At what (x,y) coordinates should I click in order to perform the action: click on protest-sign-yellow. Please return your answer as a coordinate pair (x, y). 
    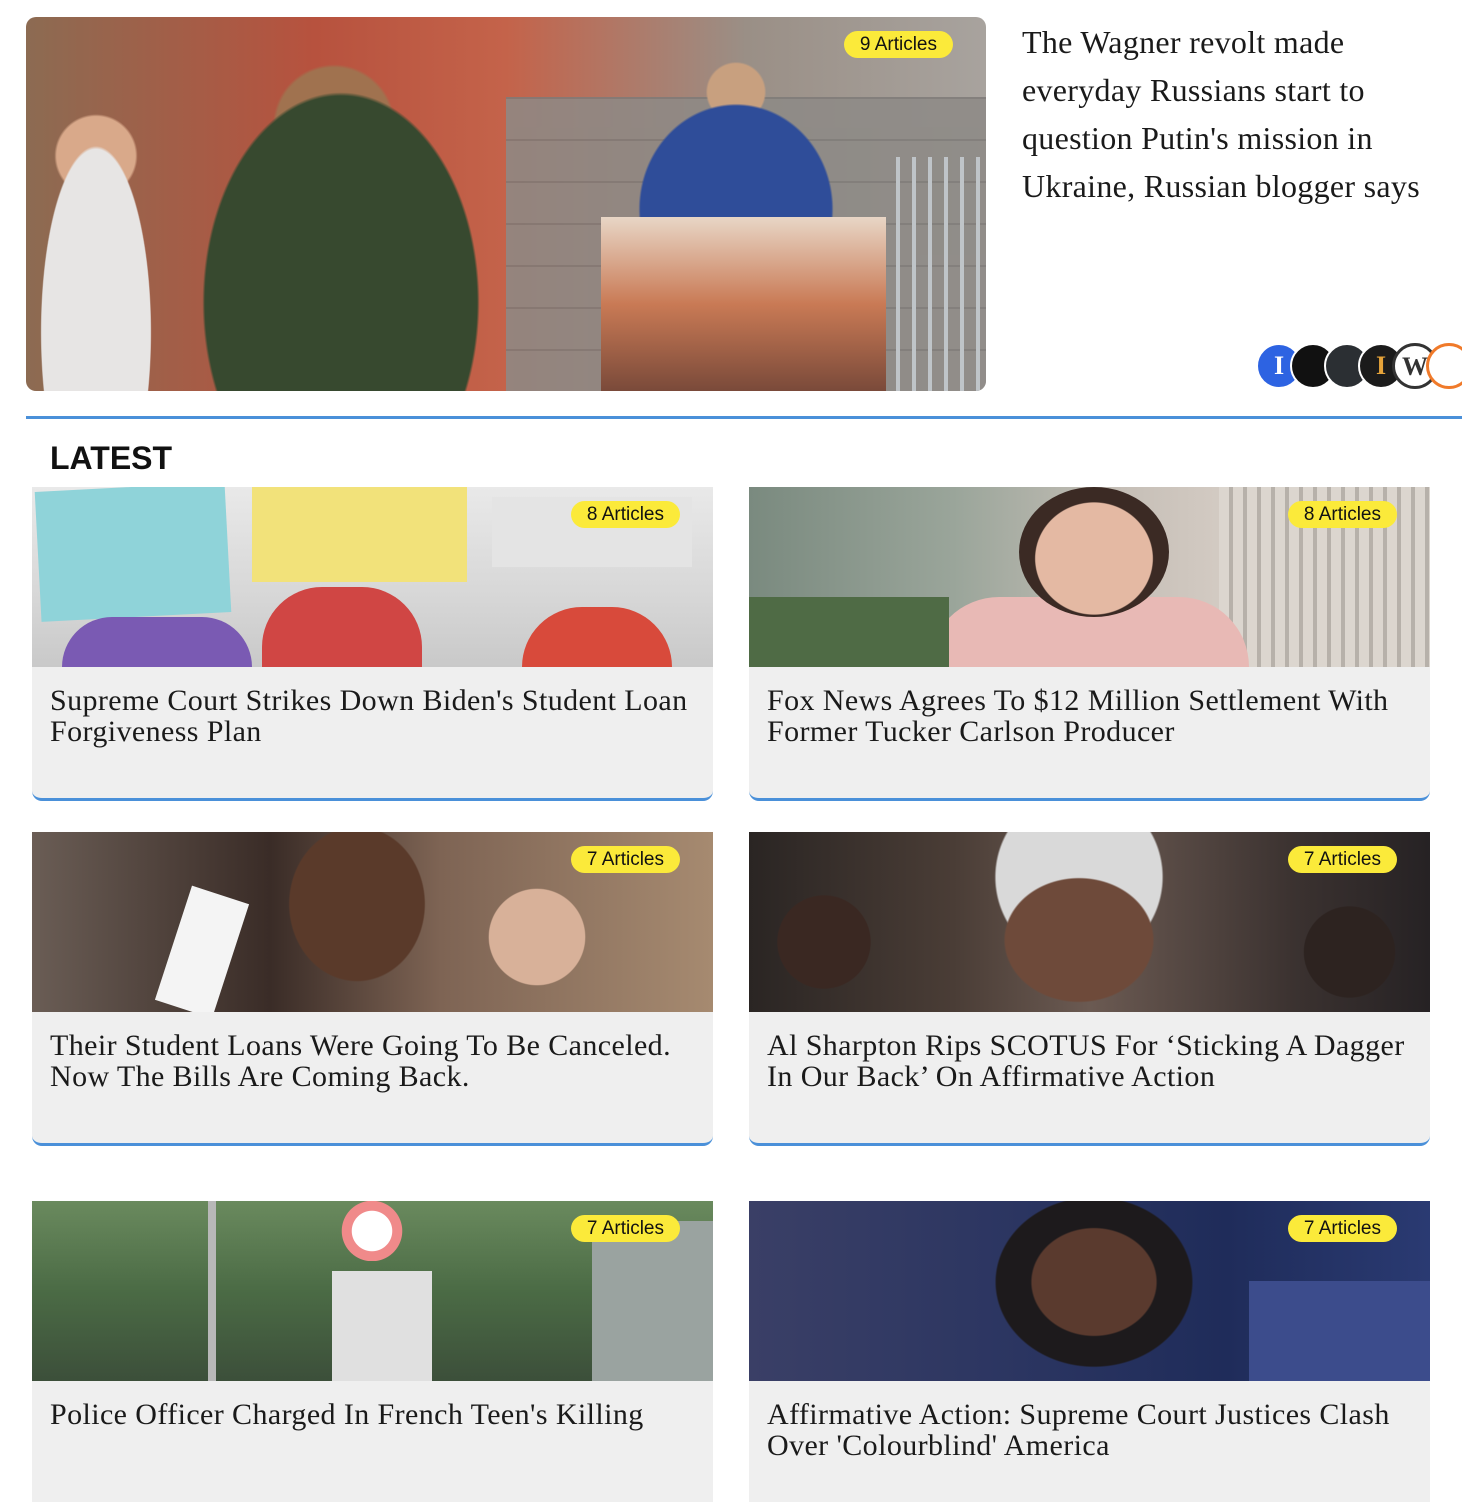
    Looking at the image, I should click on (359, 534).